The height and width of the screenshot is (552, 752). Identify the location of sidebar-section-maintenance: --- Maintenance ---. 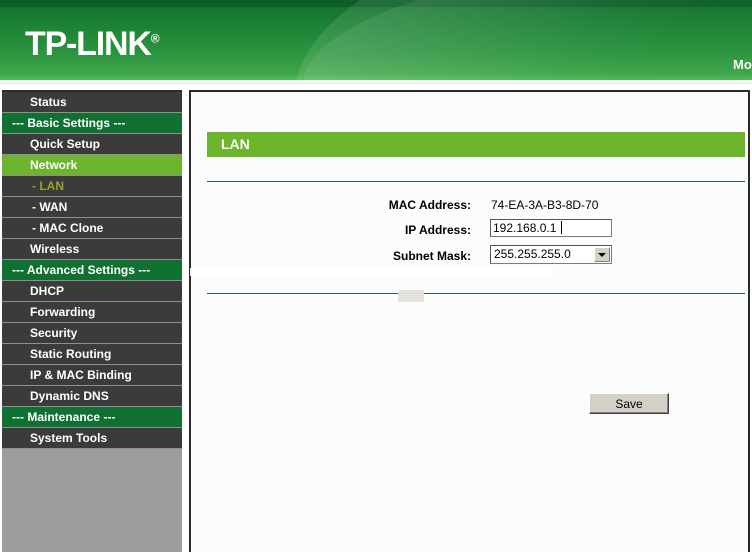
(92, 417).